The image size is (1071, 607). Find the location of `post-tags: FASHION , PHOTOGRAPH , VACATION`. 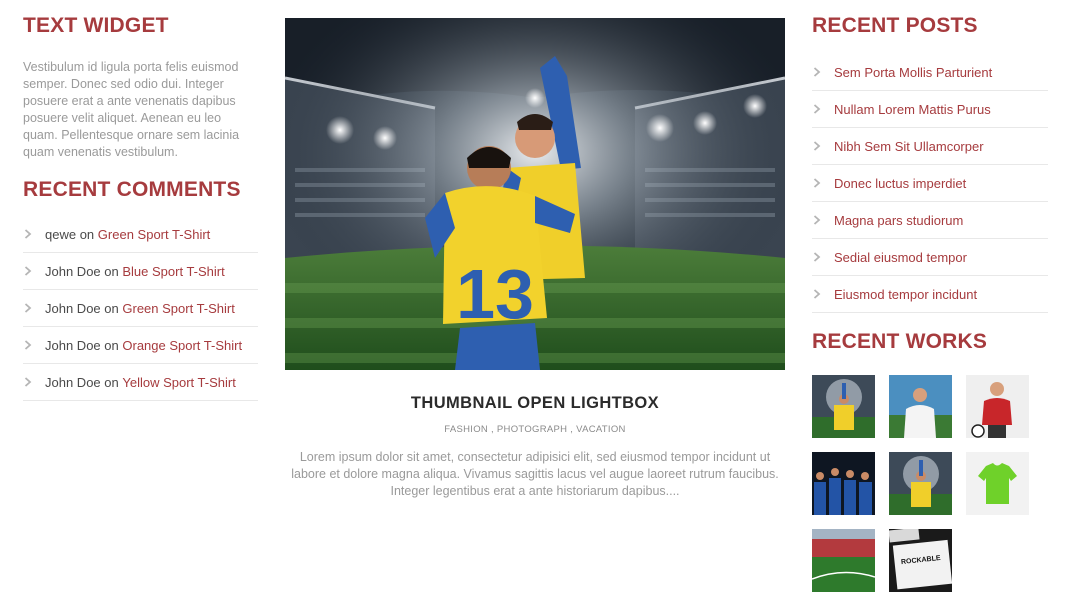

post-tags: FASHION , PHOTOGRAPH , VACATION is located at coordinates (535, 429).